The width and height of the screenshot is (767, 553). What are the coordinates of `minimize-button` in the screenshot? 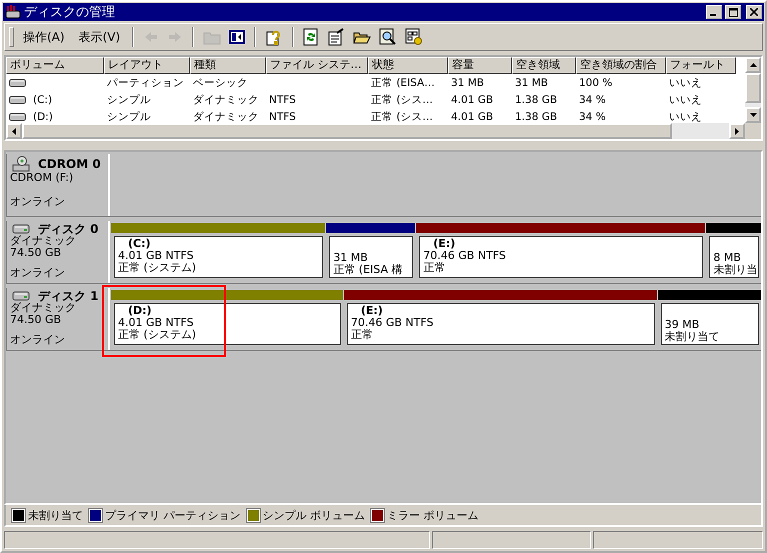 It's located at (714, 12).